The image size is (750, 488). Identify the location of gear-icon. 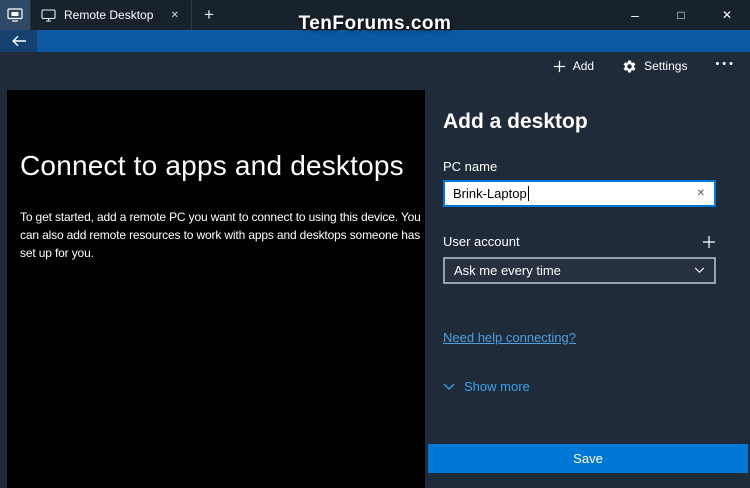
(629, 66).